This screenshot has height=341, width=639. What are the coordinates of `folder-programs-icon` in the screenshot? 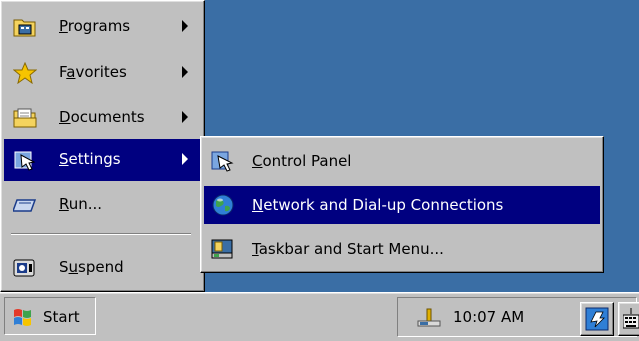 It's located at (25, 27).